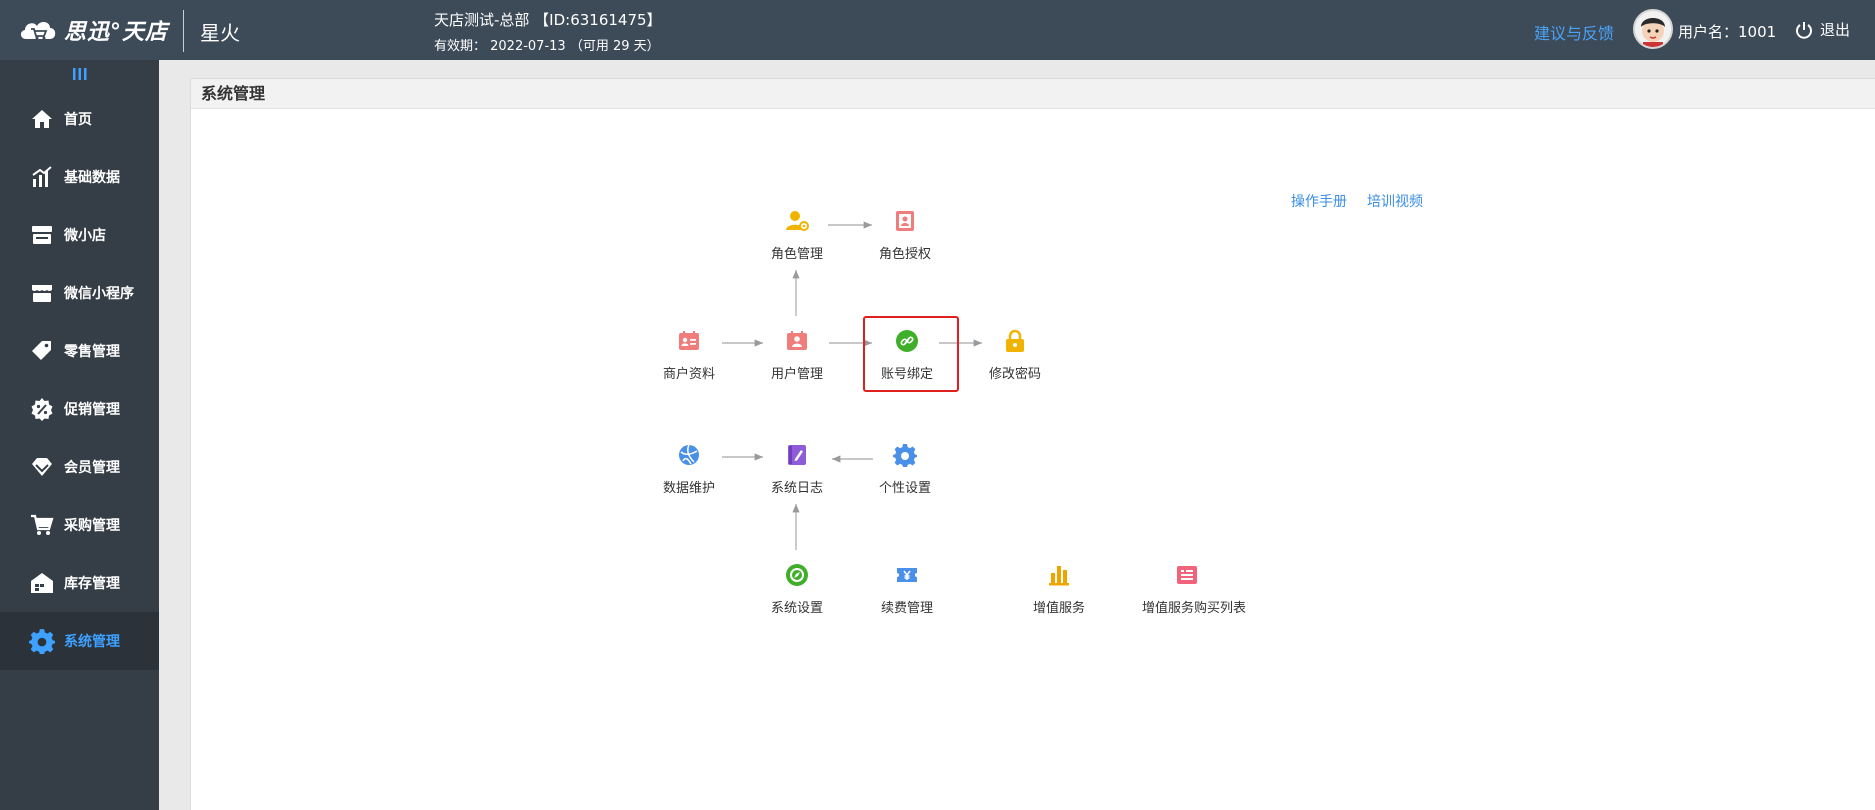  What do you see at coordinates (796, 254) in the screenshot?
I see `node-label: 角色管理` at bounding box center [796, 254].